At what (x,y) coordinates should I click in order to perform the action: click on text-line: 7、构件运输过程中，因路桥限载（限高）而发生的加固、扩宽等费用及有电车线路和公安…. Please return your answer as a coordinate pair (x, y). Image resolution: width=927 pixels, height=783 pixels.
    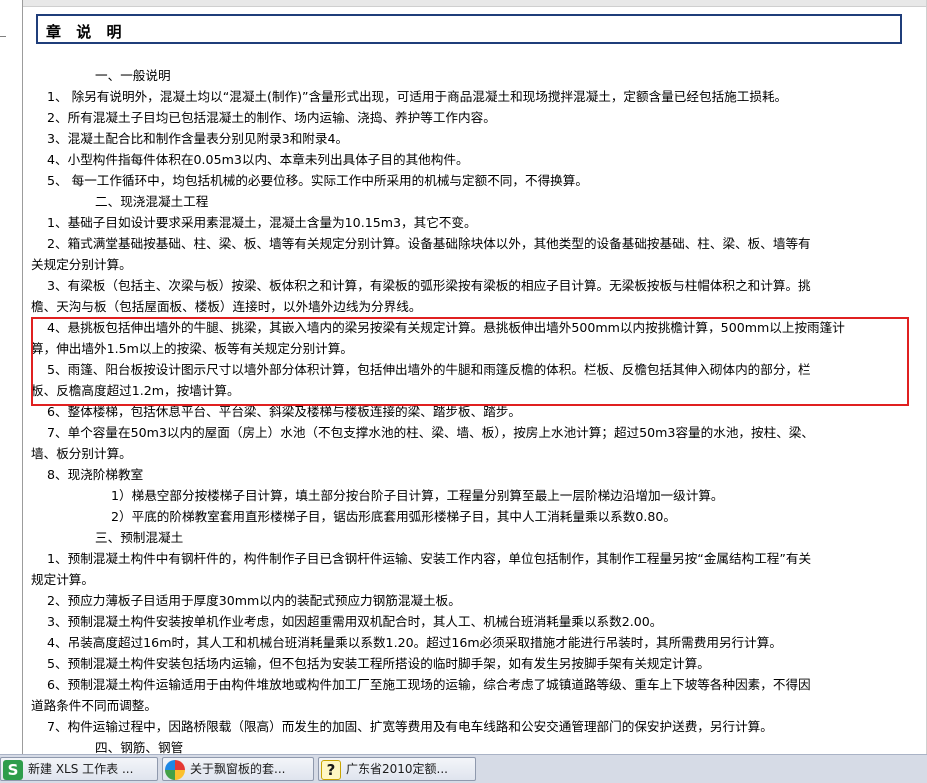
    Looking at the image, I should click on (410, 726).